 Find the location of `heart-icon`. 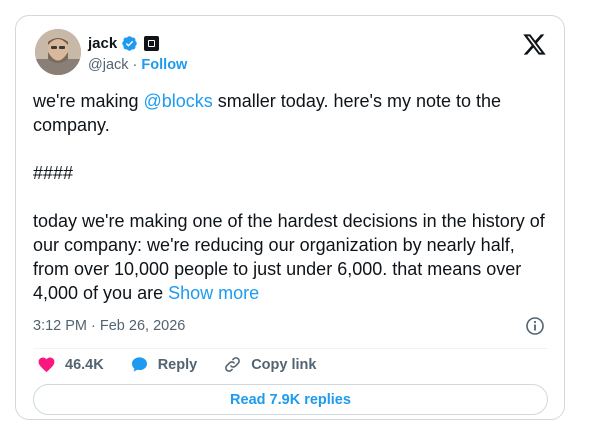

heart-icon is located at coordinates (46, 365).